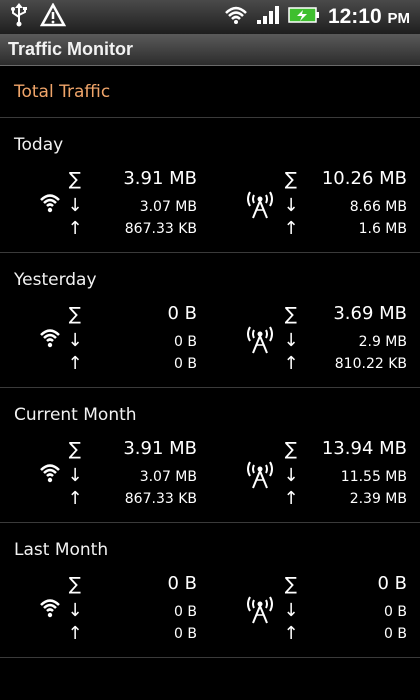  I want to click on signal-icon, so click(268, 17).